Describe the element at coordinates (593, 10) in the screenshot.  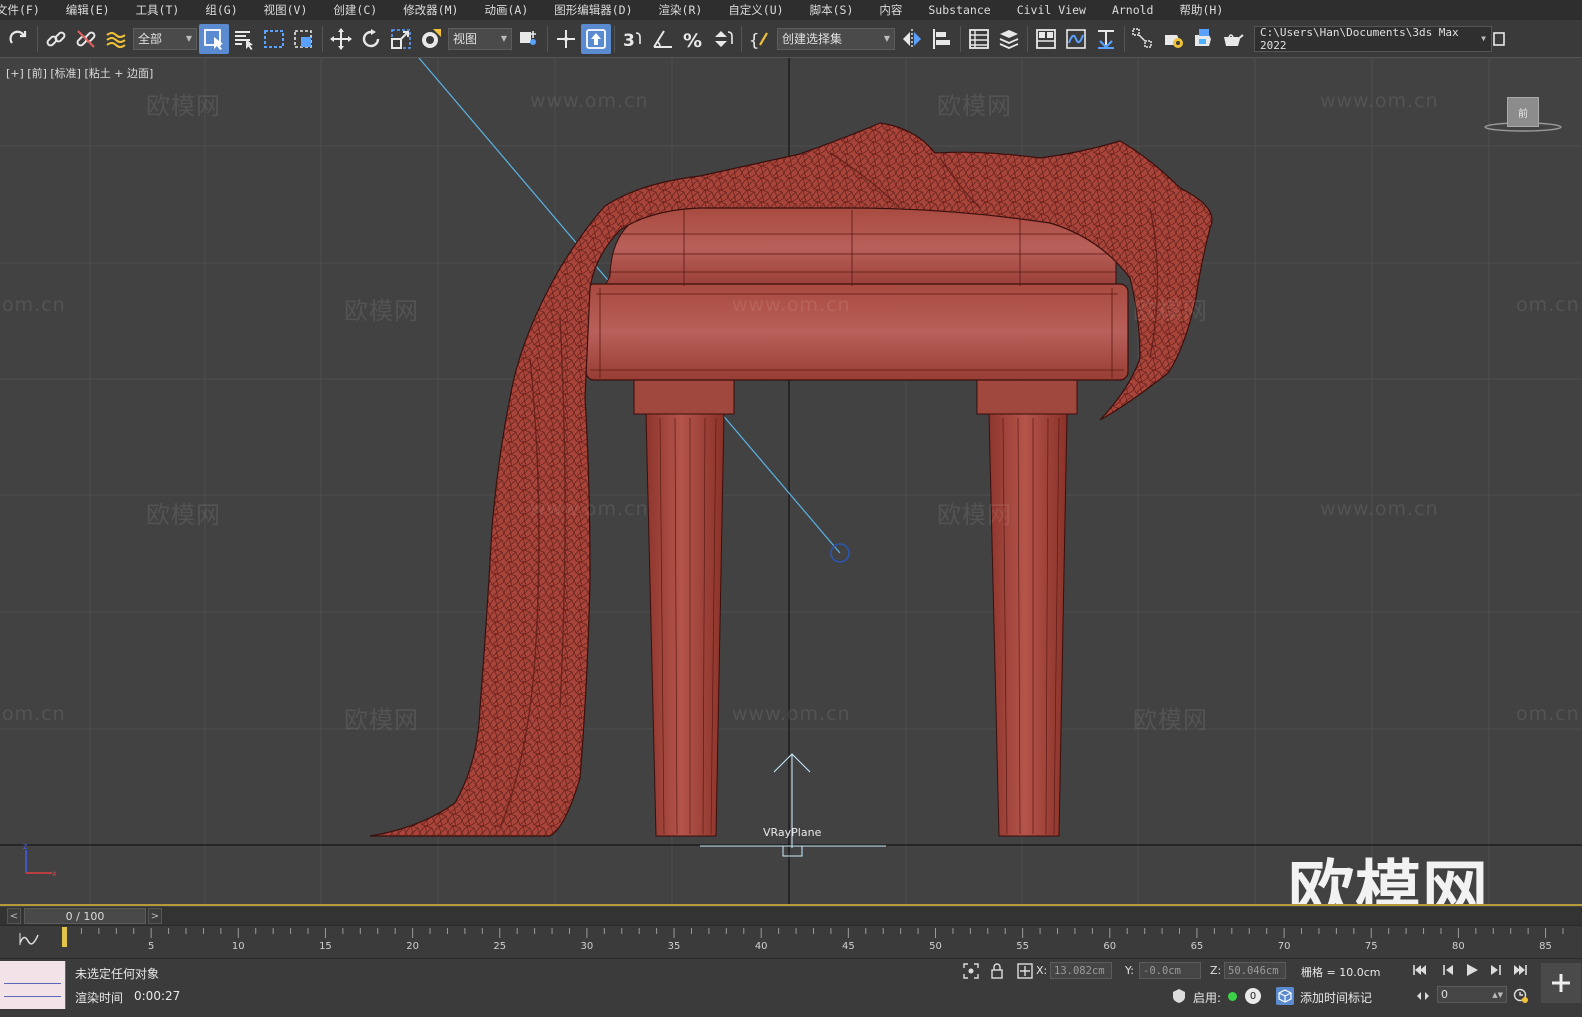
I see `menu-graph-editors: 图形编辑器(D)` at that location.